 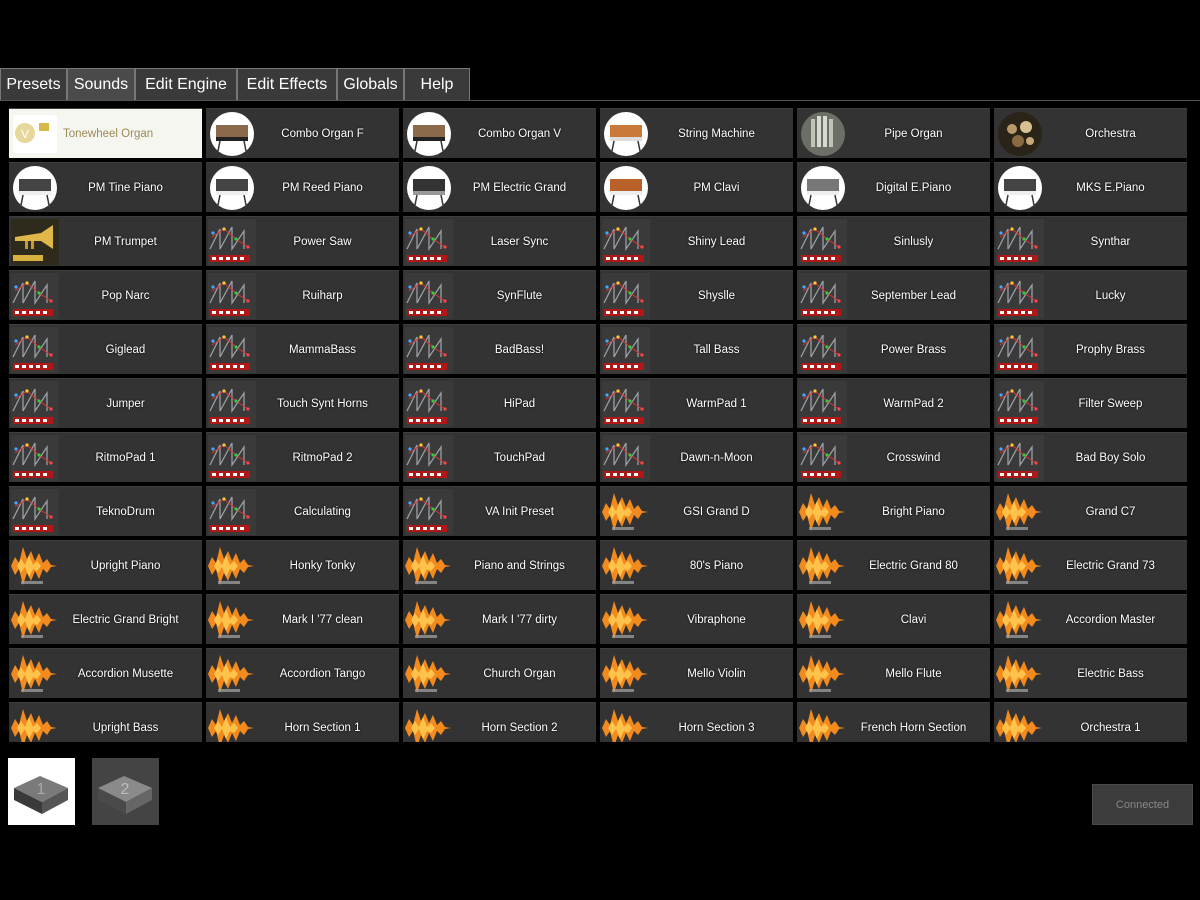 What do you see at coordinates (1090, 722) in the screenshot?
I see `sound-item: Orchestra 1` at bounding box center [1090, 722].